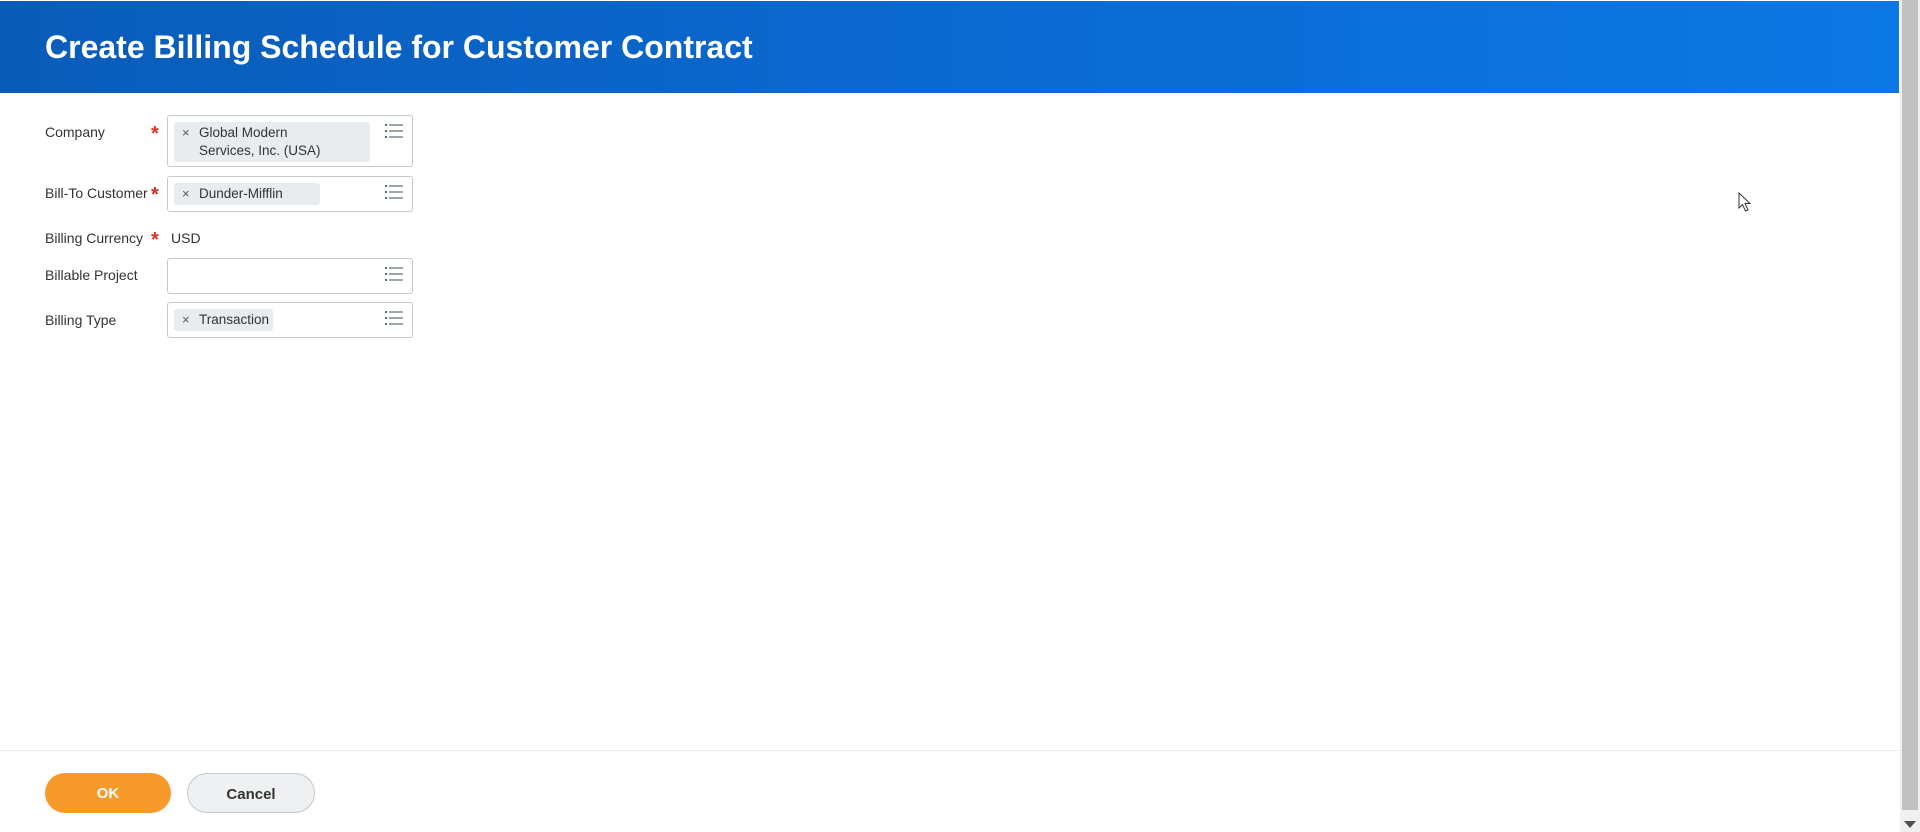 This screenshot has height=832, width=1920. I want to click on company-chip: × Global Modern Services, Inc. (USA), so click(272, 142).